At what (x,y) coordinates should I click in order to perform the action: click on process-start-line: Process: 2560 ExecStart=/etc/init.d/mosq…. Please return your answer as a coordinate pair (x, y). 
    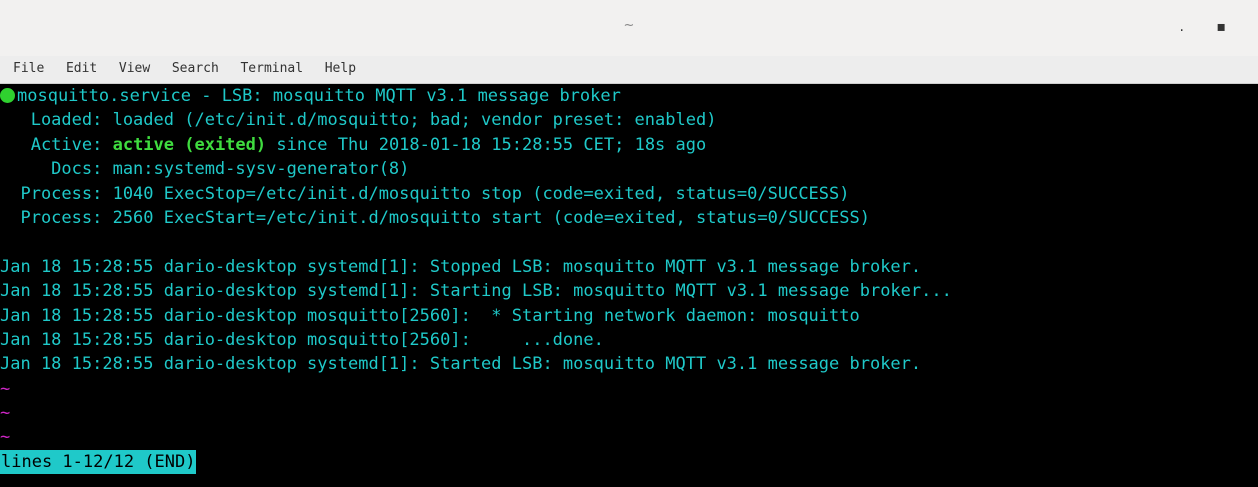
    Looking at the image, I should click on (435, 217).